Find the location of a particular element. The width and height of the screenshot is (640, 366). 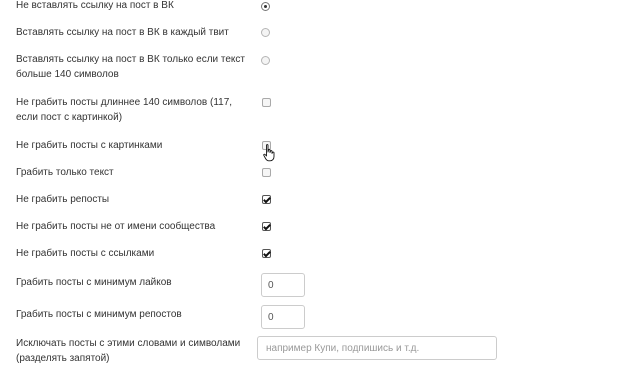

option-label: Не вставлять ссылку на пост в ВК is located at coordinates (95, 5).